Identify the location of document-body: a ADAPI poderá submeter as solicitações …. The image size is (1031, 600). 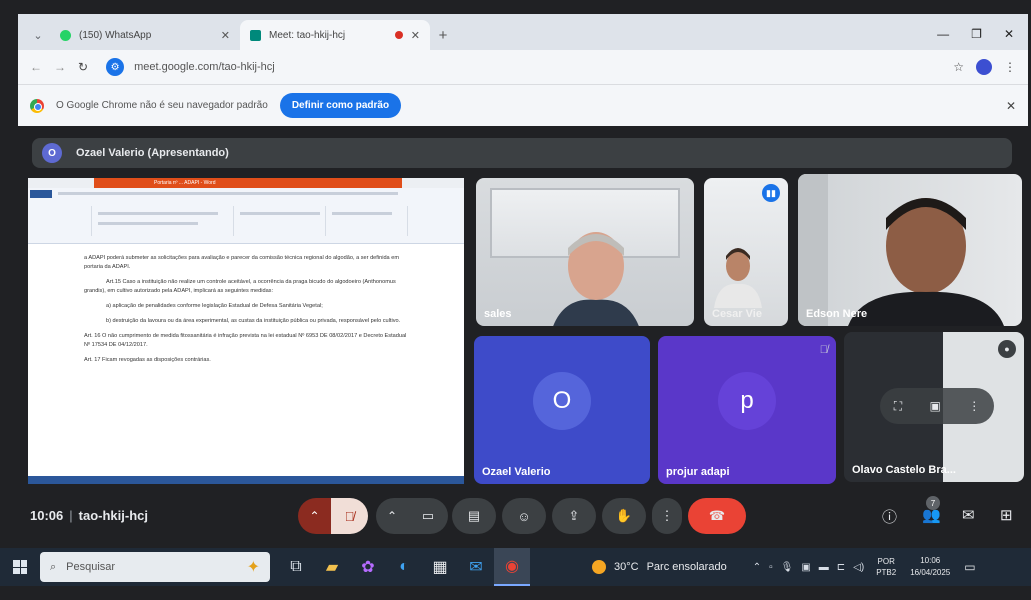
(246, 304).